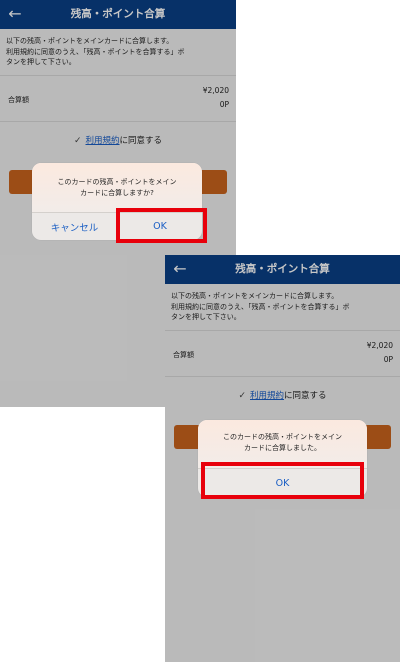 The width and height of the screenshot is (400, 662). I want to click on dialog-message: このカードの残高・ポイントをメイン カードに合算しますか?, so click(117, 188).